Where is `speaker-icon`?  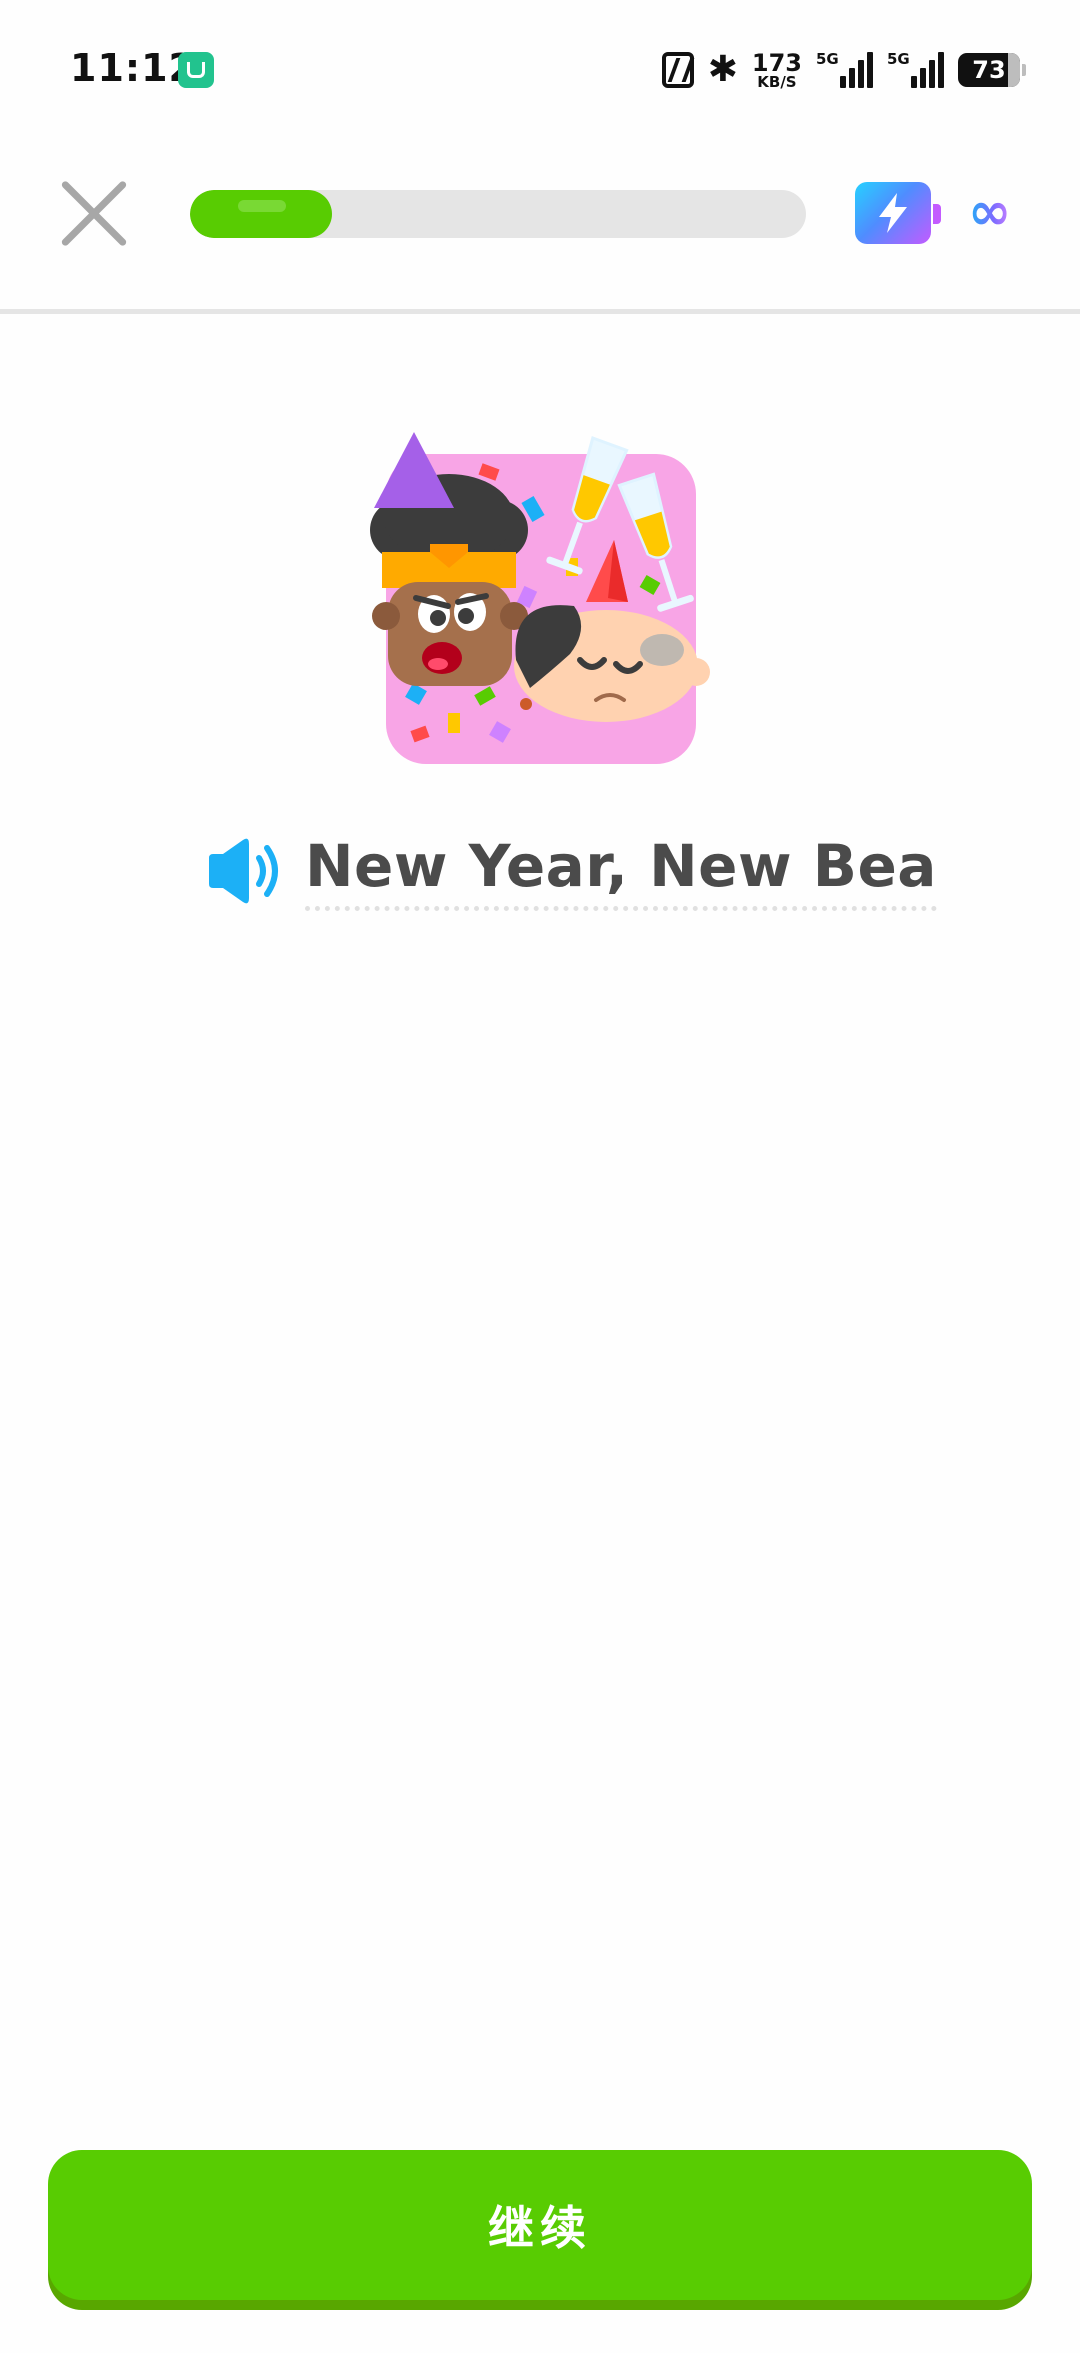 speaker-icon is located at coordinates (243, 871).